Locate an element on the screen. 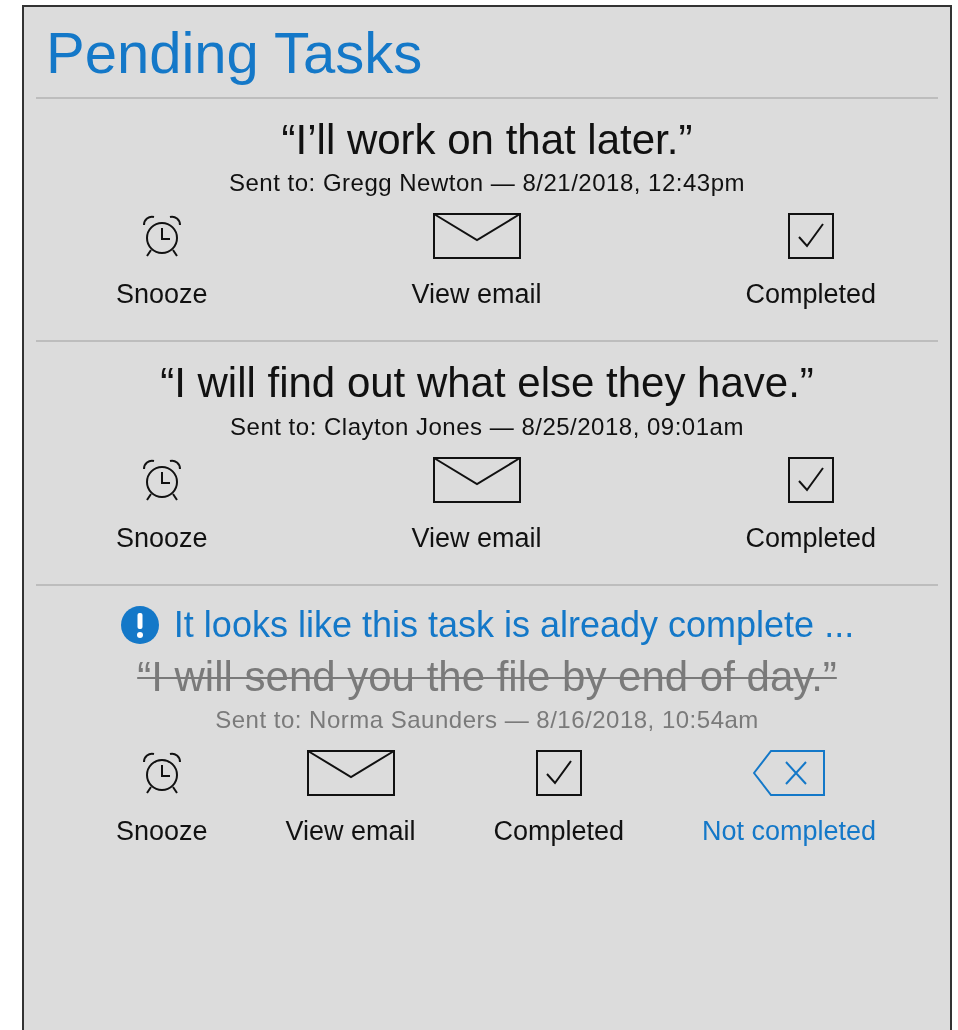  page-title: Pending Tasks is located at coordinates (234, 53).